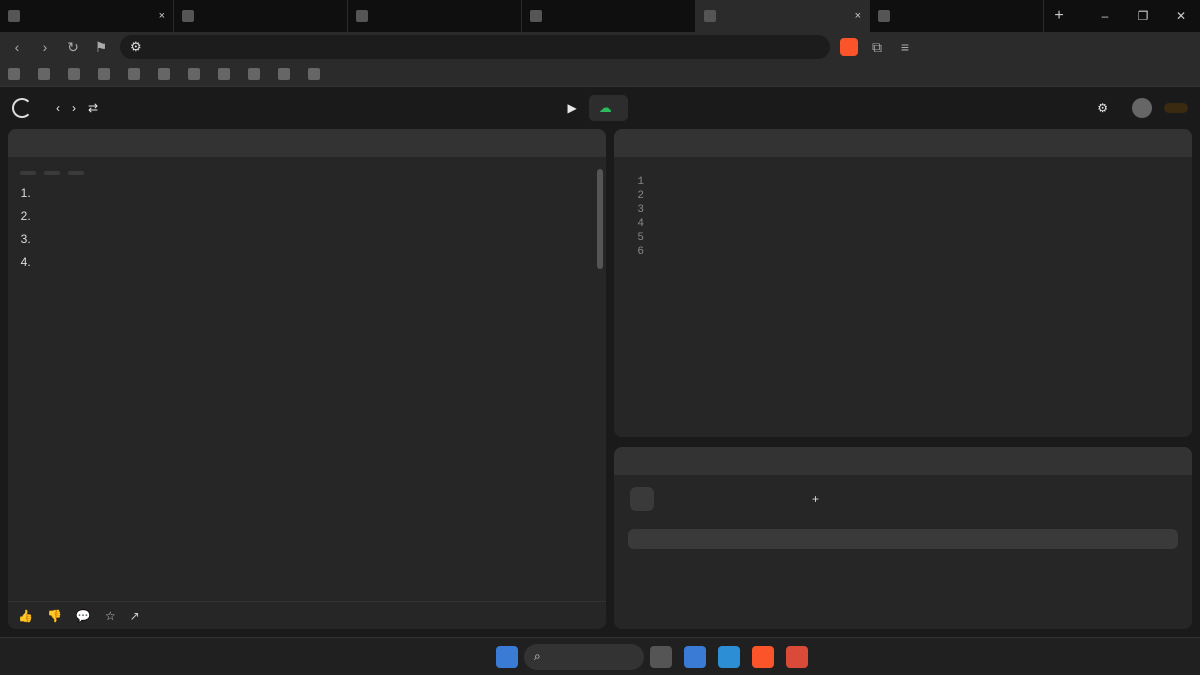 The height and width of the screenshot is (675, 1200). What do you see at coordinates (135, 616) in the screenshot?
I see `share-icon: ↗` at bounding box center [135, 616].